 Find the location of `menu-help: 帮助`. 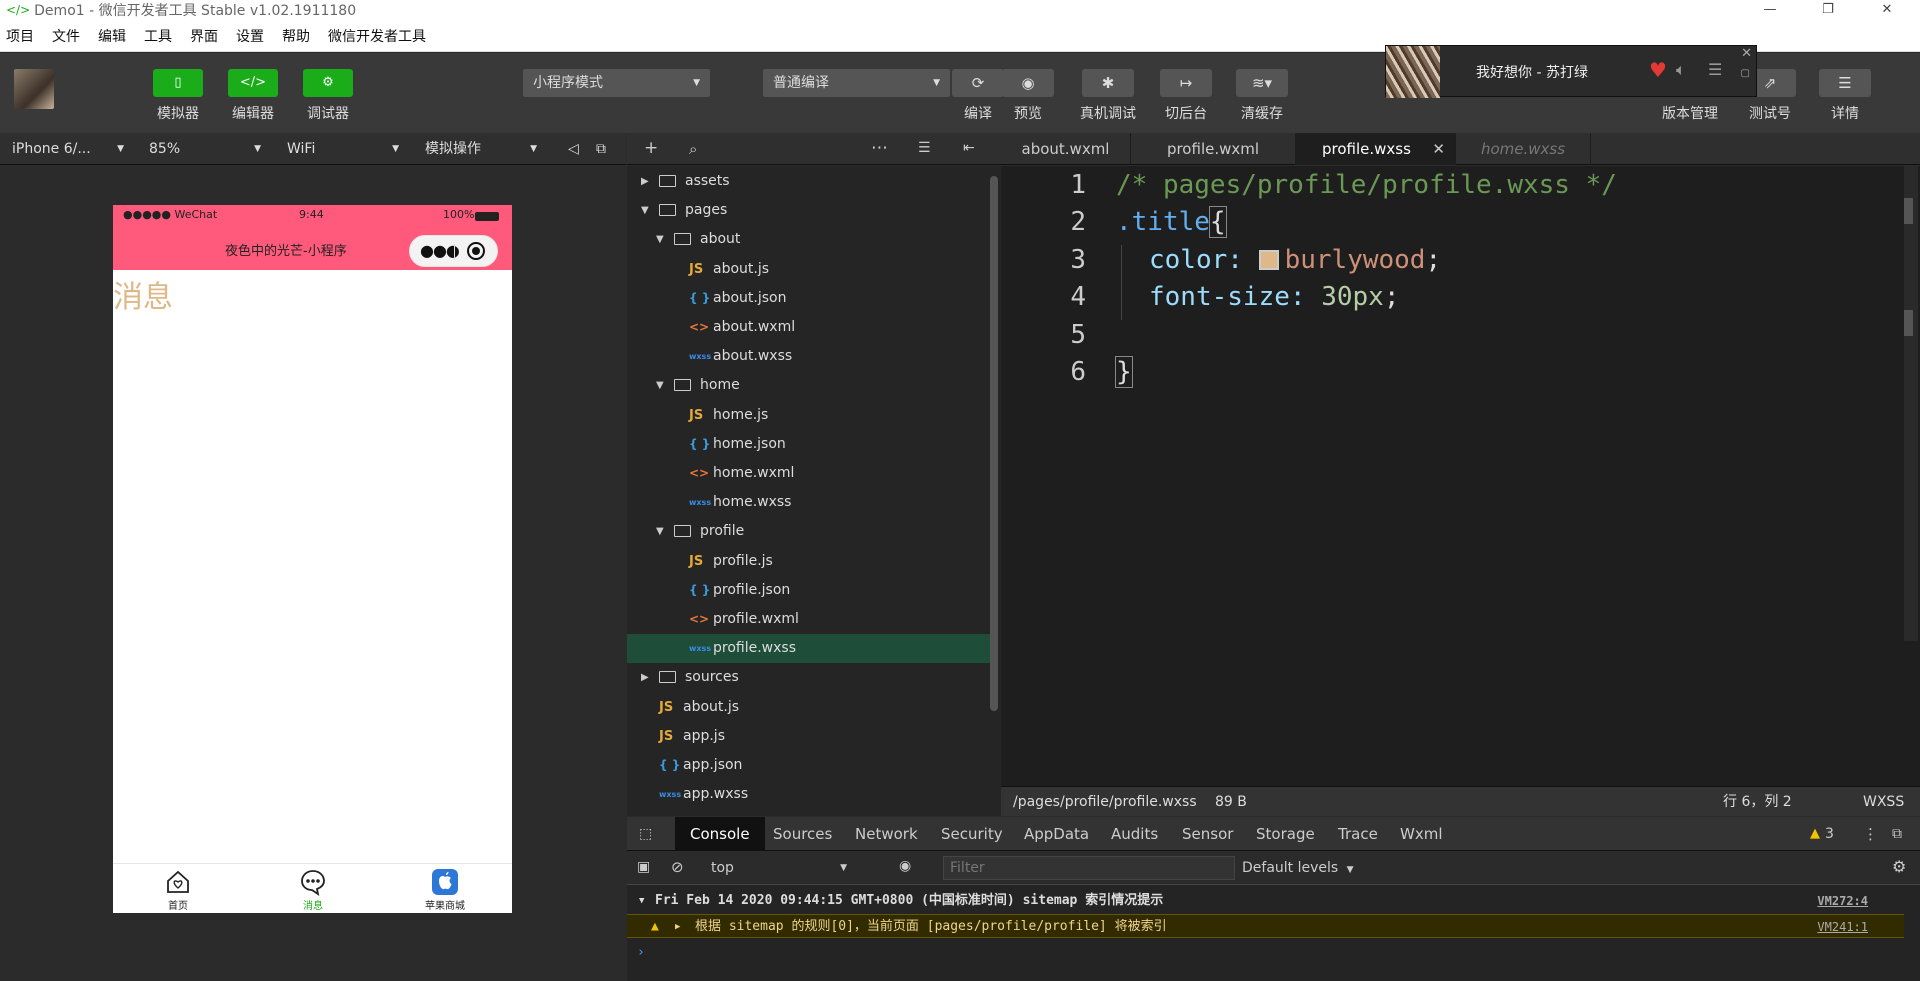

menu-help: 帮助 is located at coordinates (296, 36).